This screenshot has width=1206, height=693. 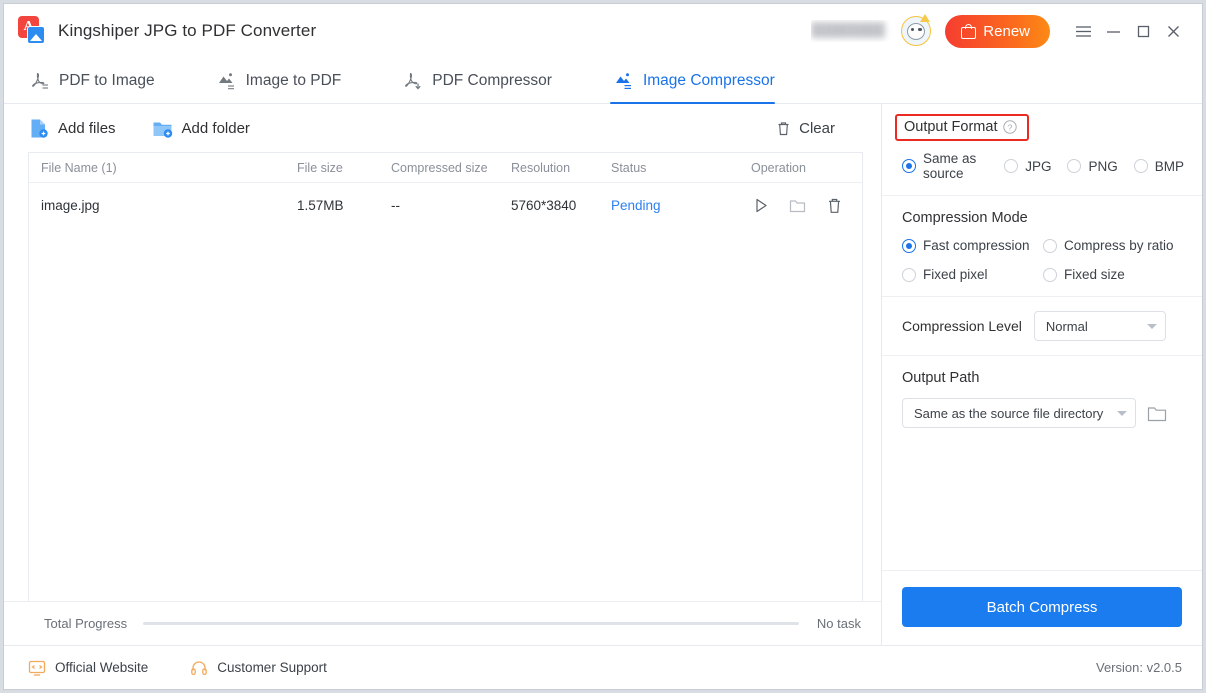 What do you see at coordinates (38, 128) in the screenshot?
I see `add-file-icon` at bounding box center [38, 128].